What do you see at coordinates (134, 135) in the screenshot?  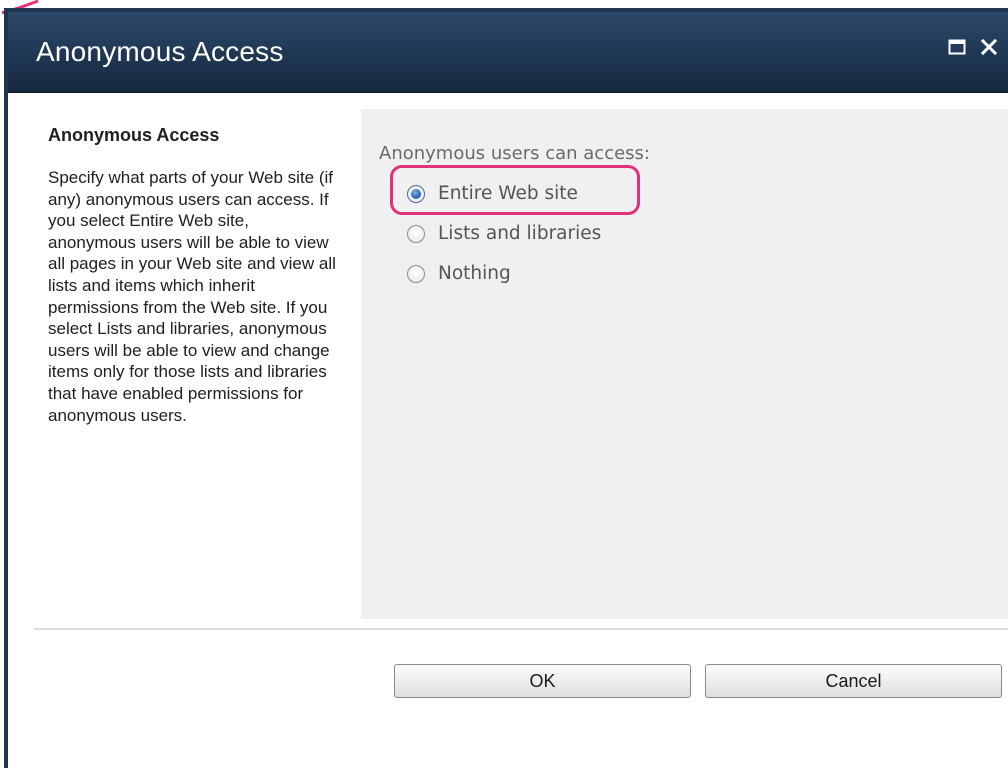 I see `section-title: Anonymous Access` at bounding box center [134, 135].